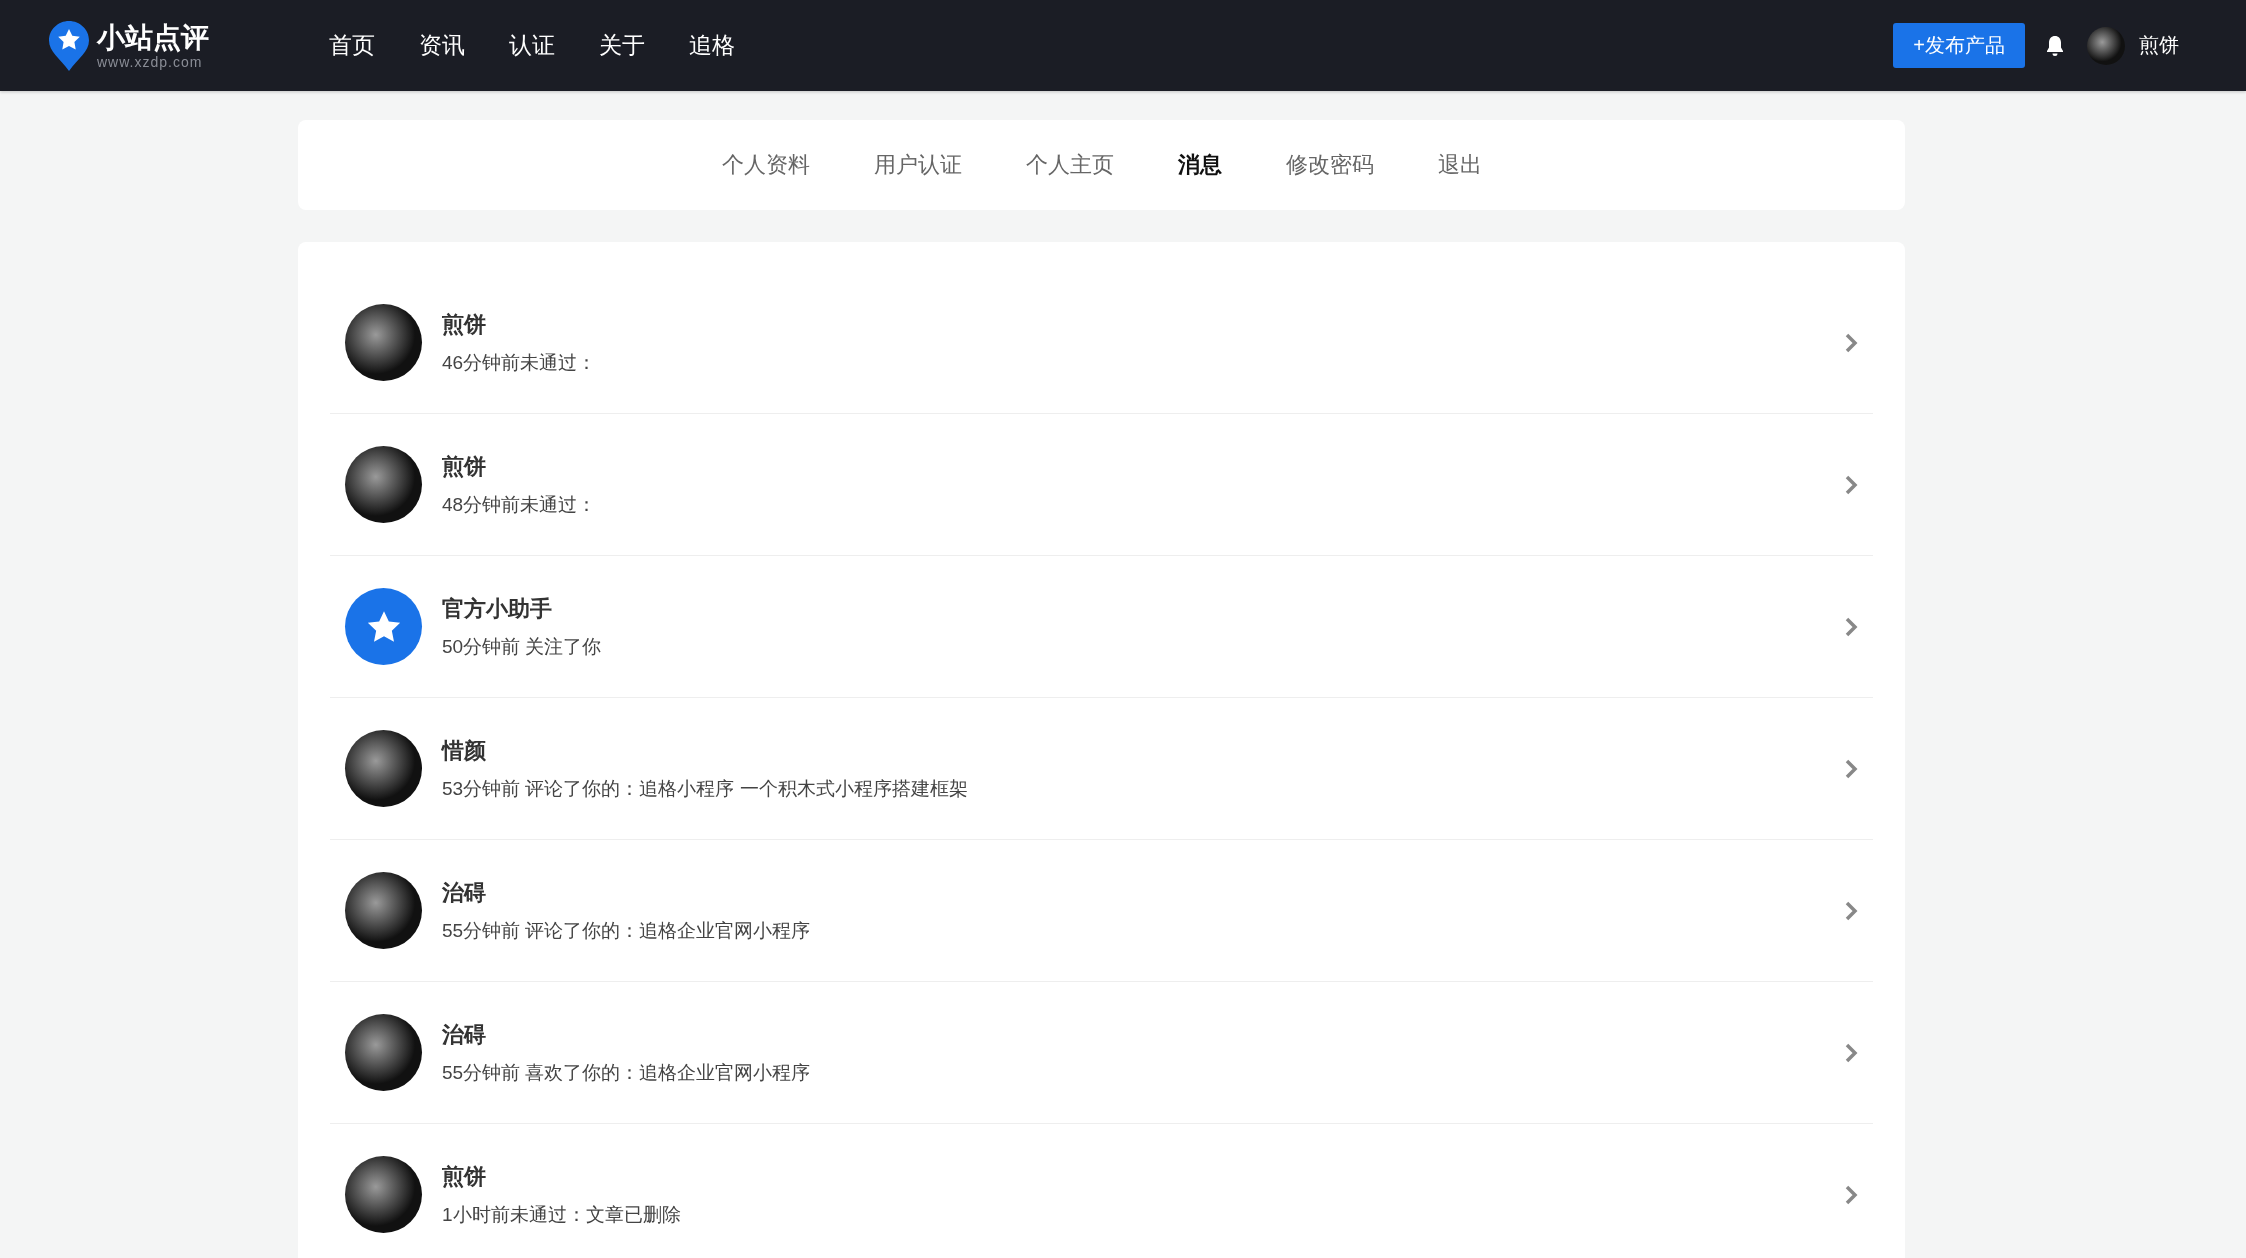 Image resolution: width=2246 pixels, height=1258 pixels. I want to click on user-avatar, so click(2106, 45).